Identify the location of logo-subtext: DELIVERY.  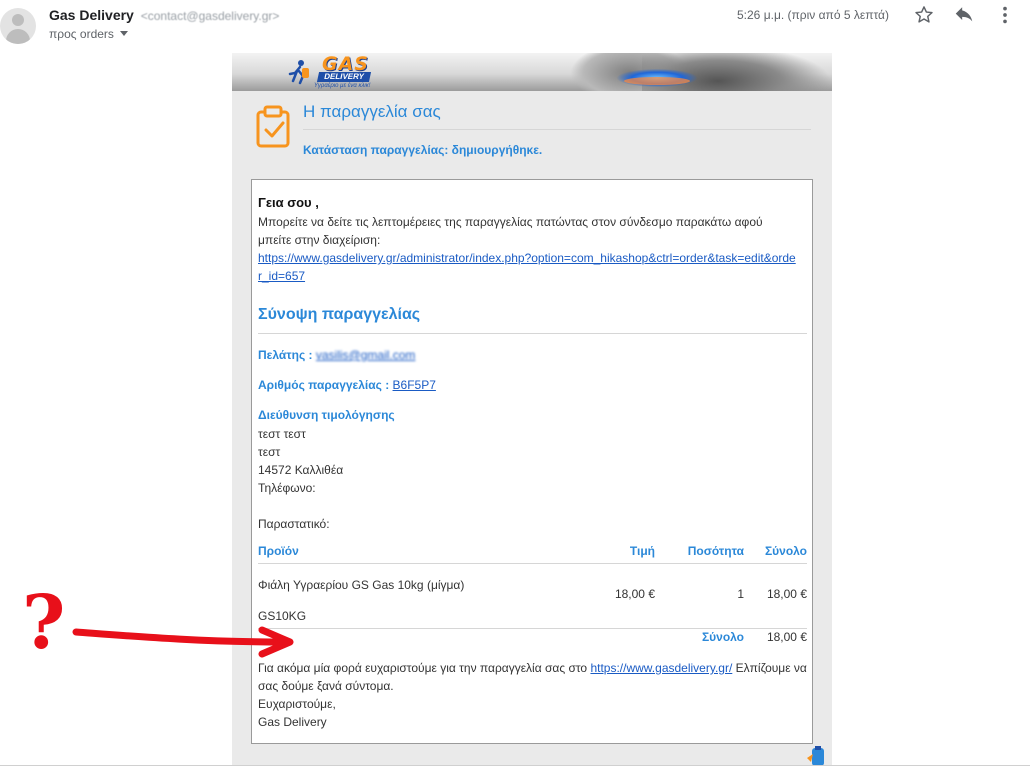
(344, 77).